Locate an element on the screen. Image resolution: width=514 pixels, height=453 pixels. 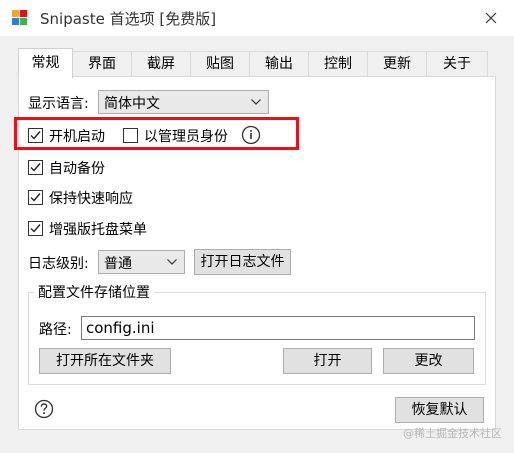
keep-responsive-checkbox is located at coordinates (35, 197).